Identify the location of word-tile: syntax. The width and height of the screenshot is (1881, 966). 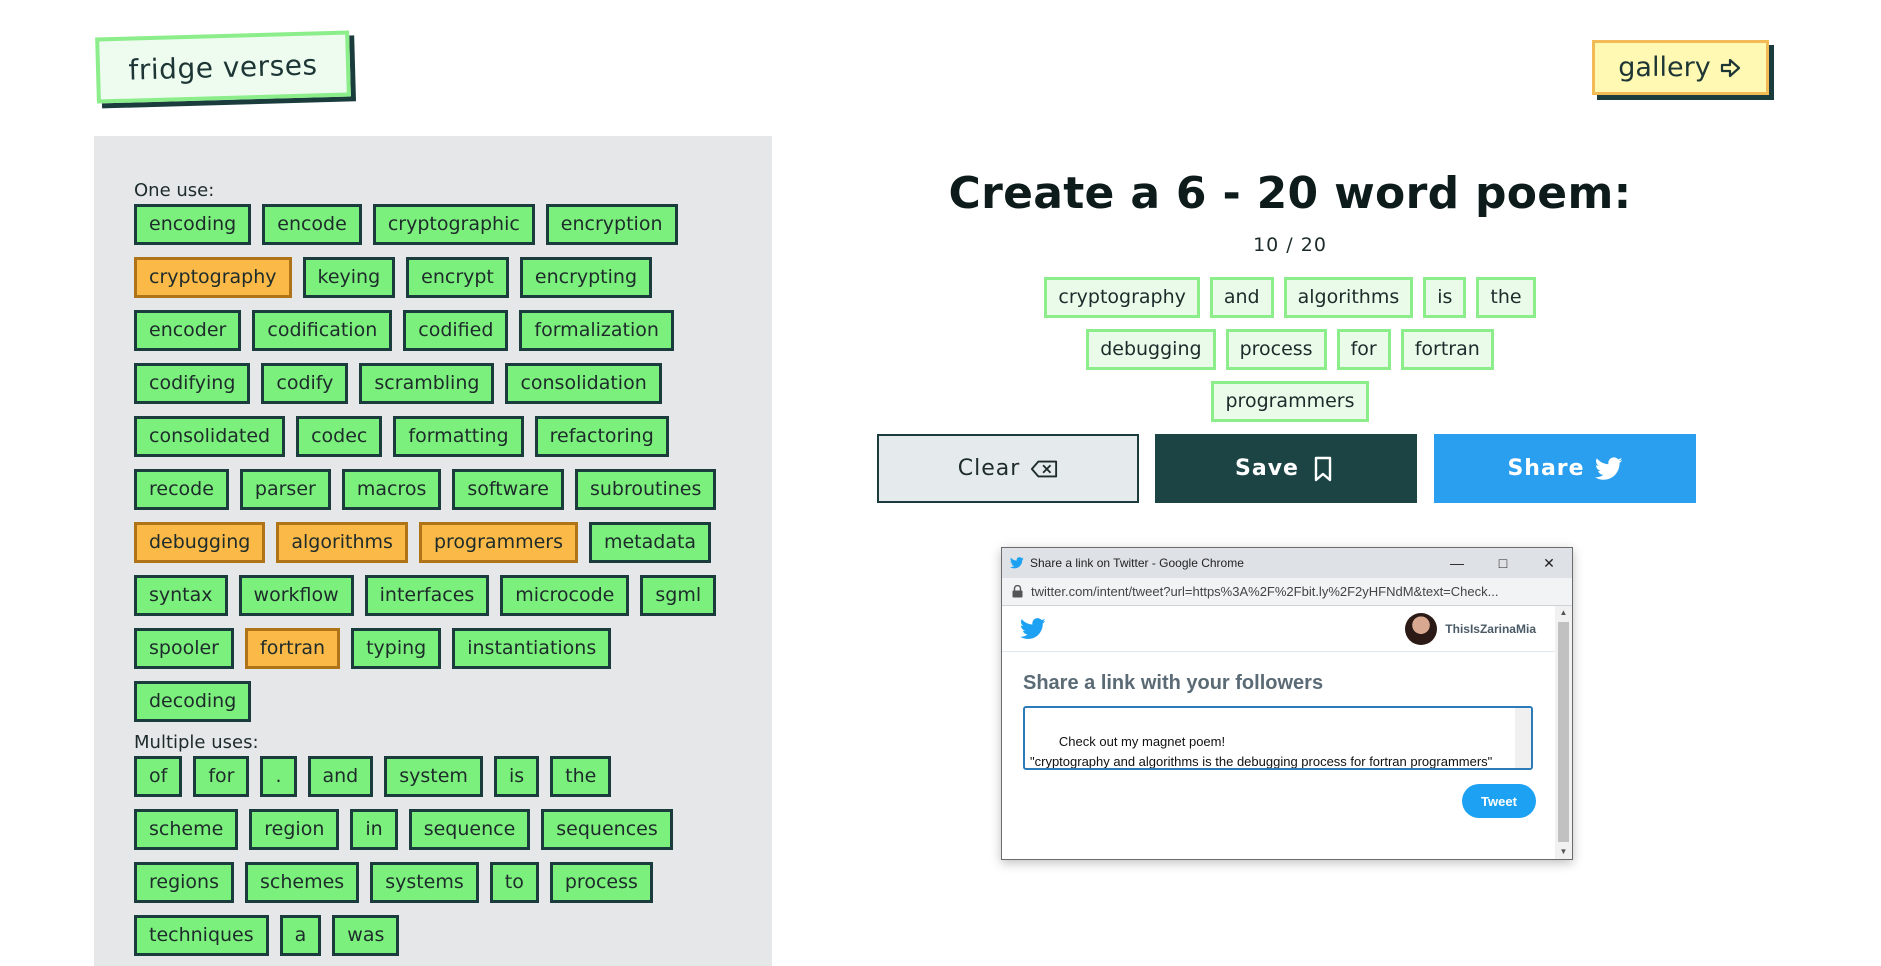
(181, 595).